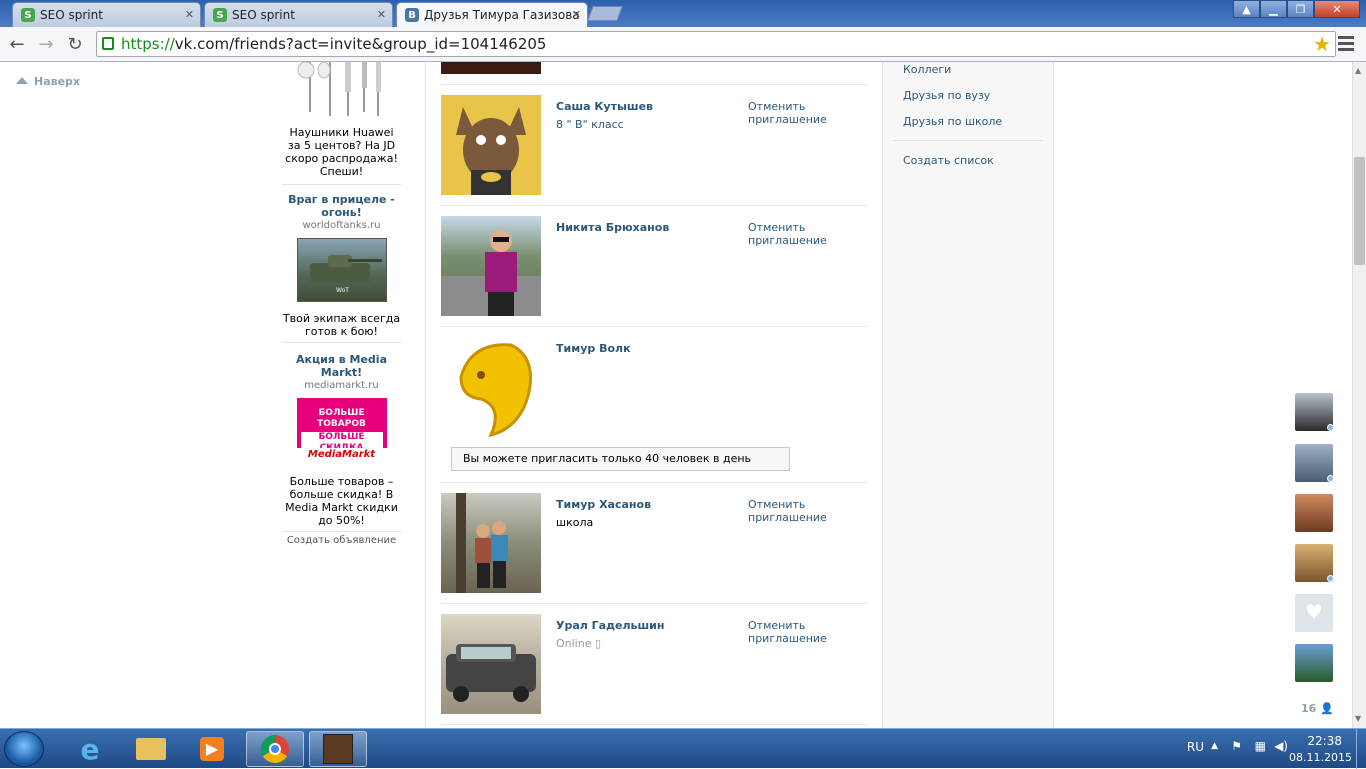 Image resolution: width=1366 pixels, height=769 pixels. Describe the element at coordinates (341, 325) in the screenshot. I see `ad-text: Твой экипаж всегда готов к бою!` at that location.